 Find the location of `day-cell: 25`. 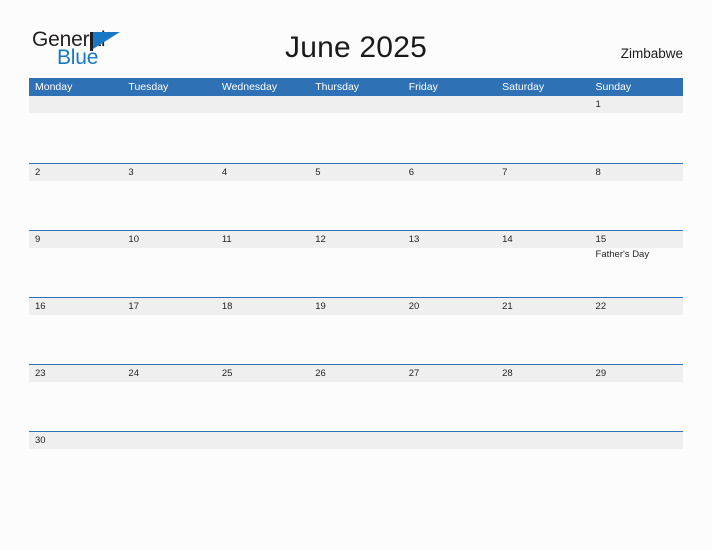

day-cell: 25 is located at coordinates (262, 398).